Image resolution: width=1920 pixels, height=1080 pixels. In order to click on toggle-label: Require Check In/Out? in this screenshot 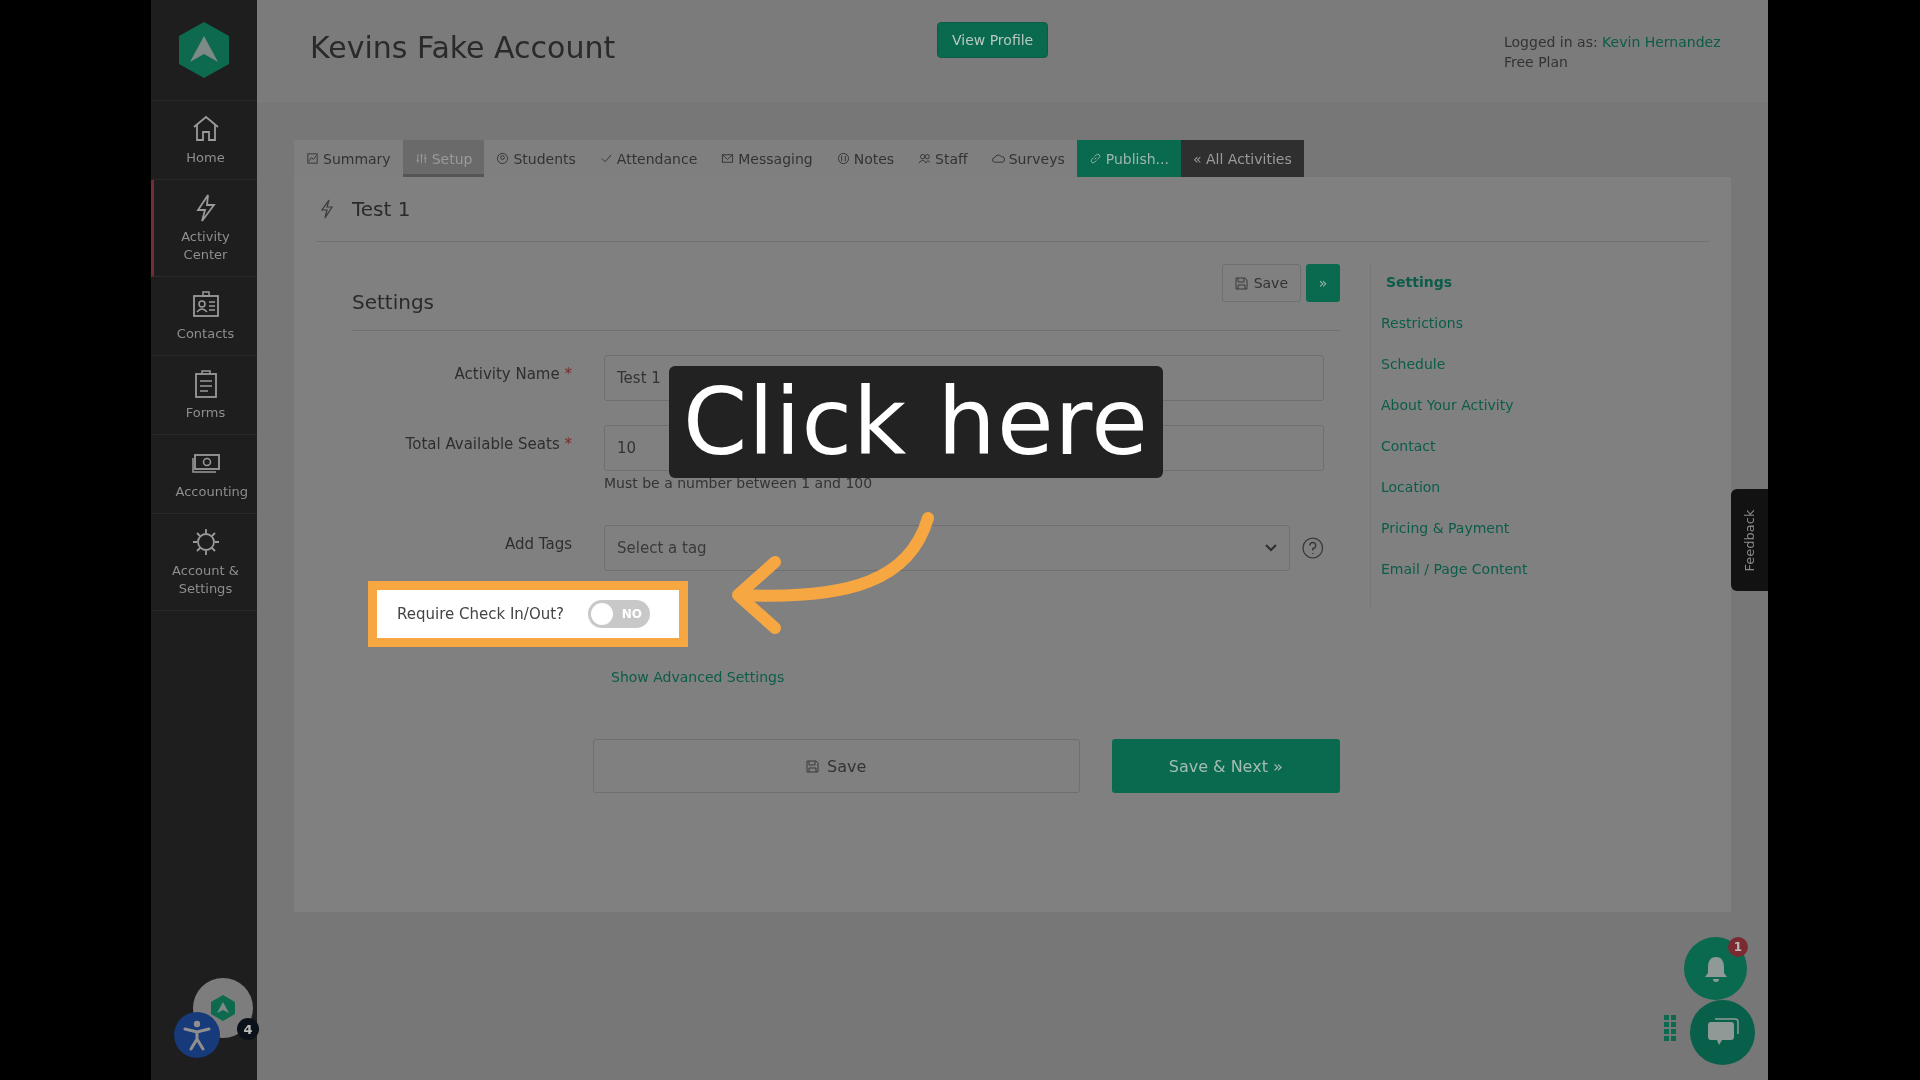, I will do `click(481, 614)`.